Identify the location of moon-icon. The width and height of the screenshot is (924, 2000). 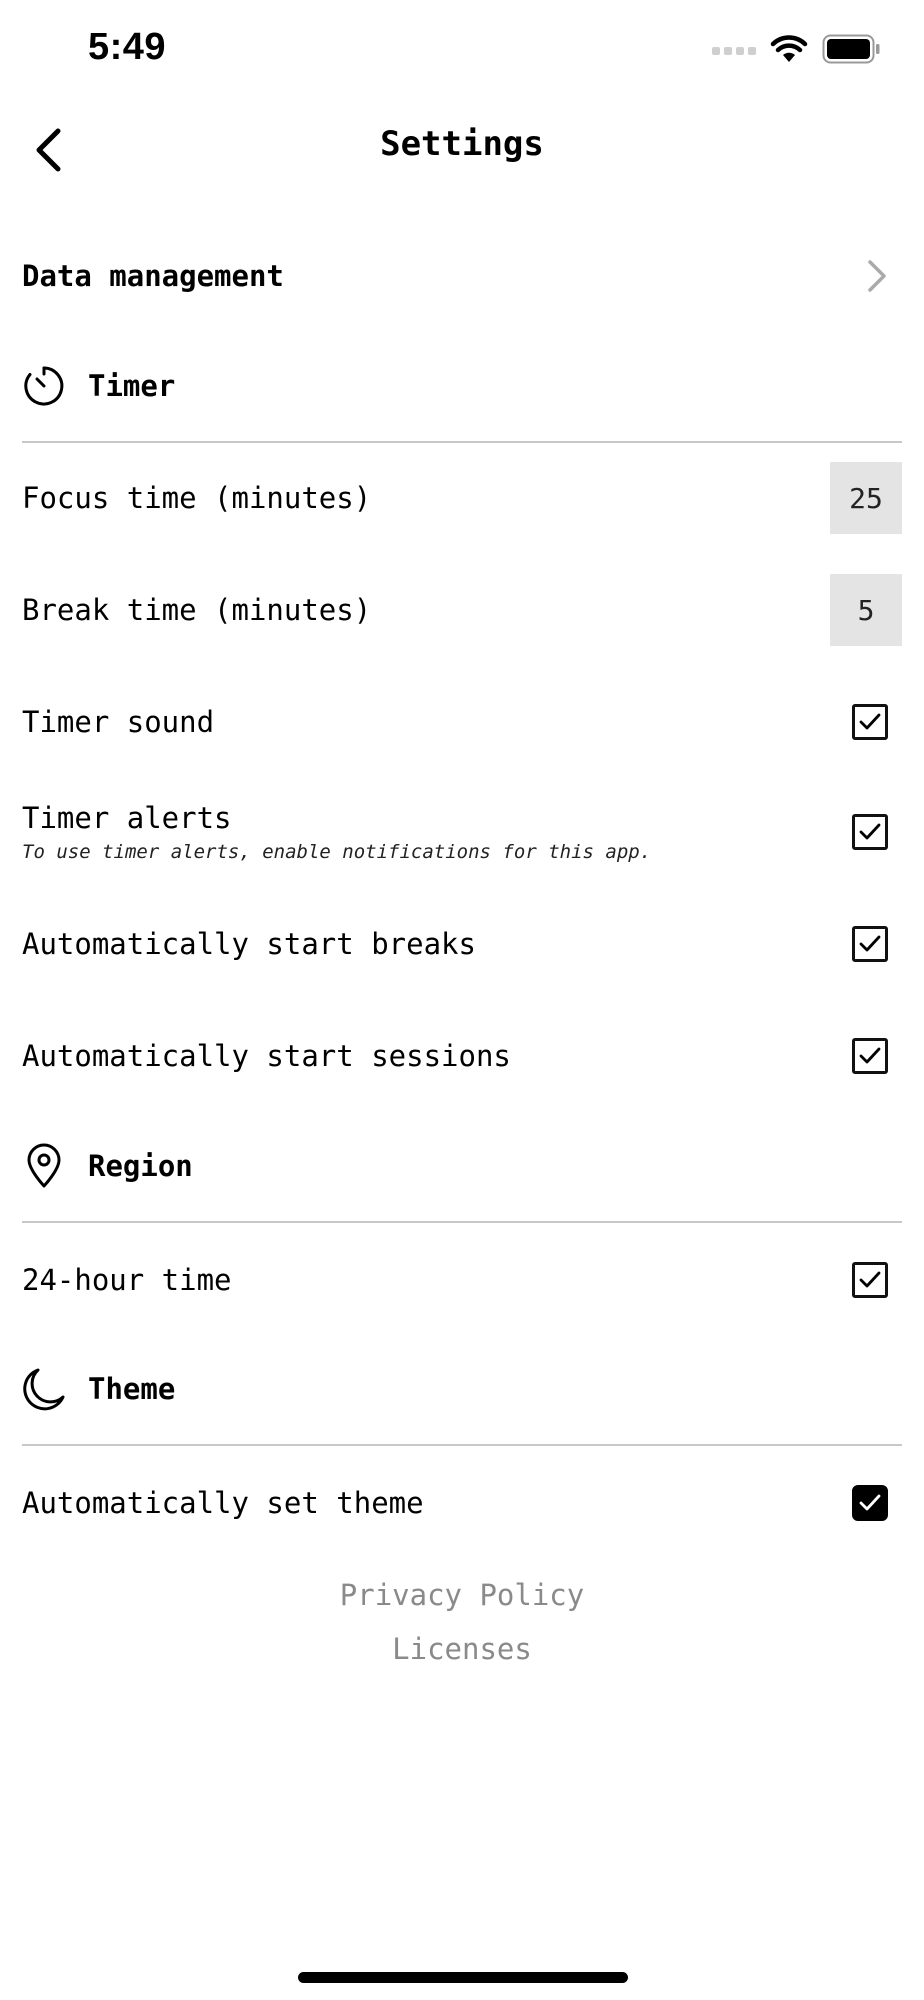
(44, 1389).